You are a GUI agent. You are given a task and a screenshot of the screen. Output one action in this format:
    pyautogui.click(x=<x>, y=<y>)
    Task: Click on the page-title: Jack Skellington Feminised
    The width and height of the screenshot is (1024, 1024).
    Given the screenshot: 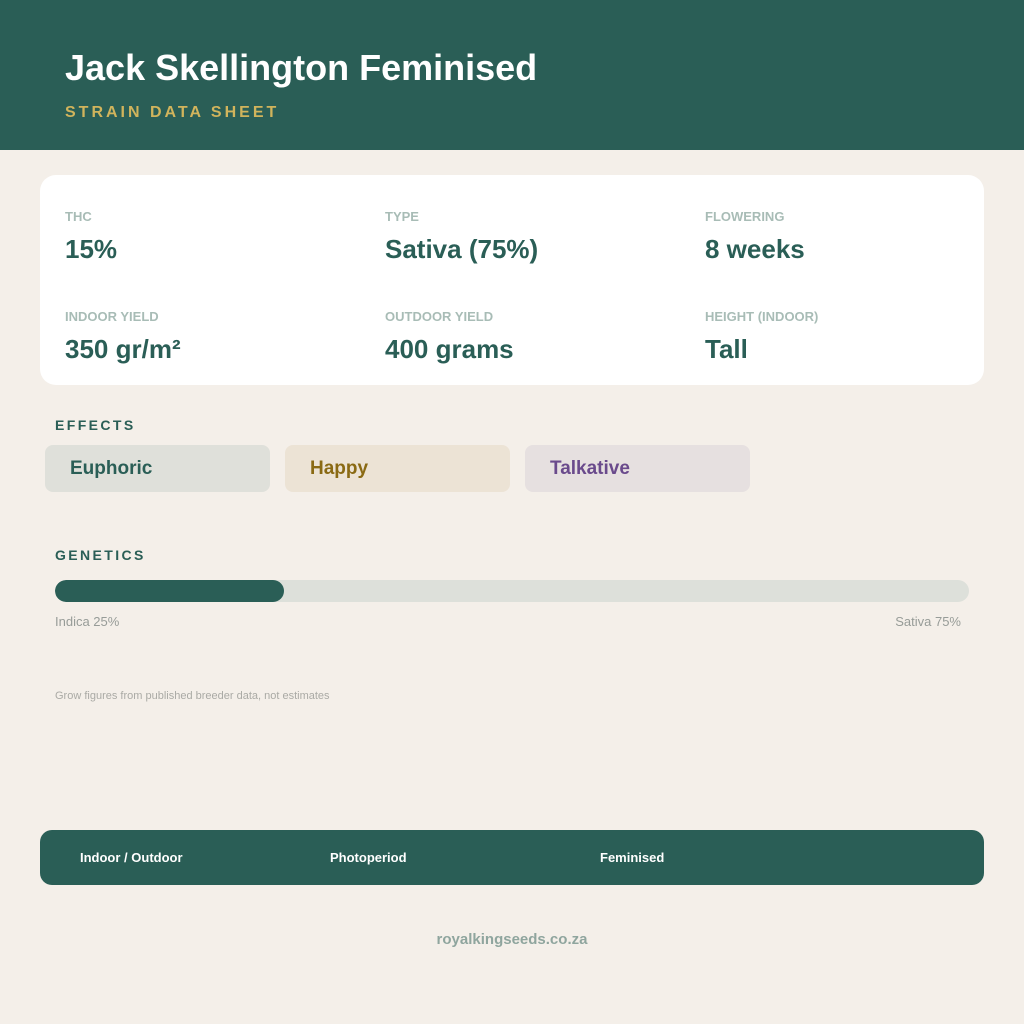 What is the action you would take?
    pyautogui.click(x=301, y=67)
    